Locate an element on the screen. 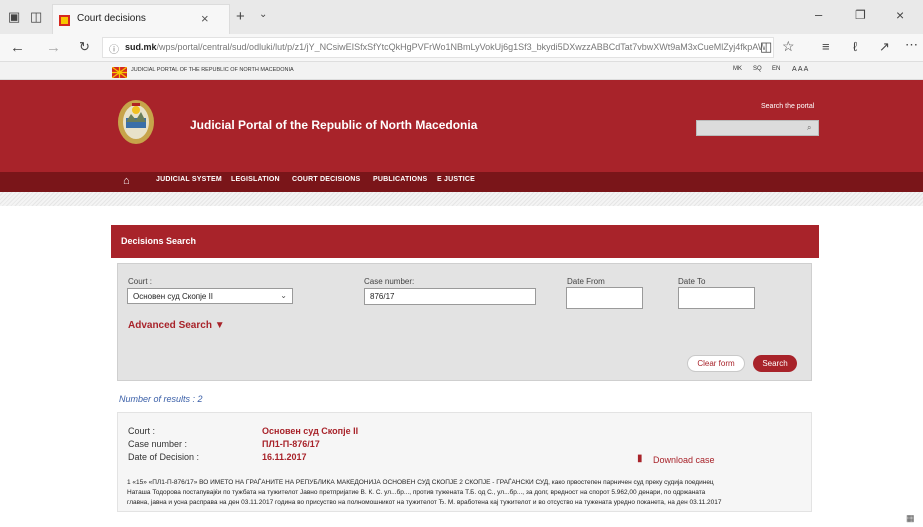 The height and width of the screenshot is (527, 923). pdf-file-icon: ▮ is located at coordinates (640, 458).